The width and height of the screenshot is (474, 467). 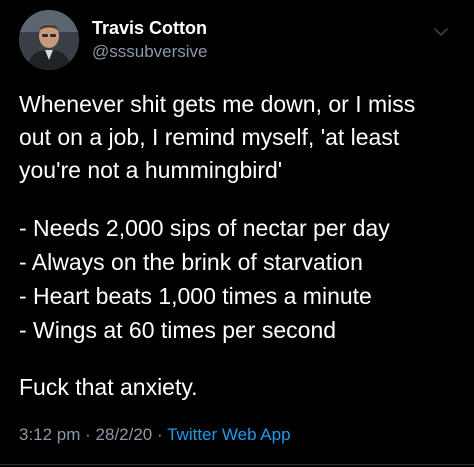 I want to click on tweet-meta: 3:12 pm · 28/2/20 · Twitter Web App, so click(x=155, y=435).